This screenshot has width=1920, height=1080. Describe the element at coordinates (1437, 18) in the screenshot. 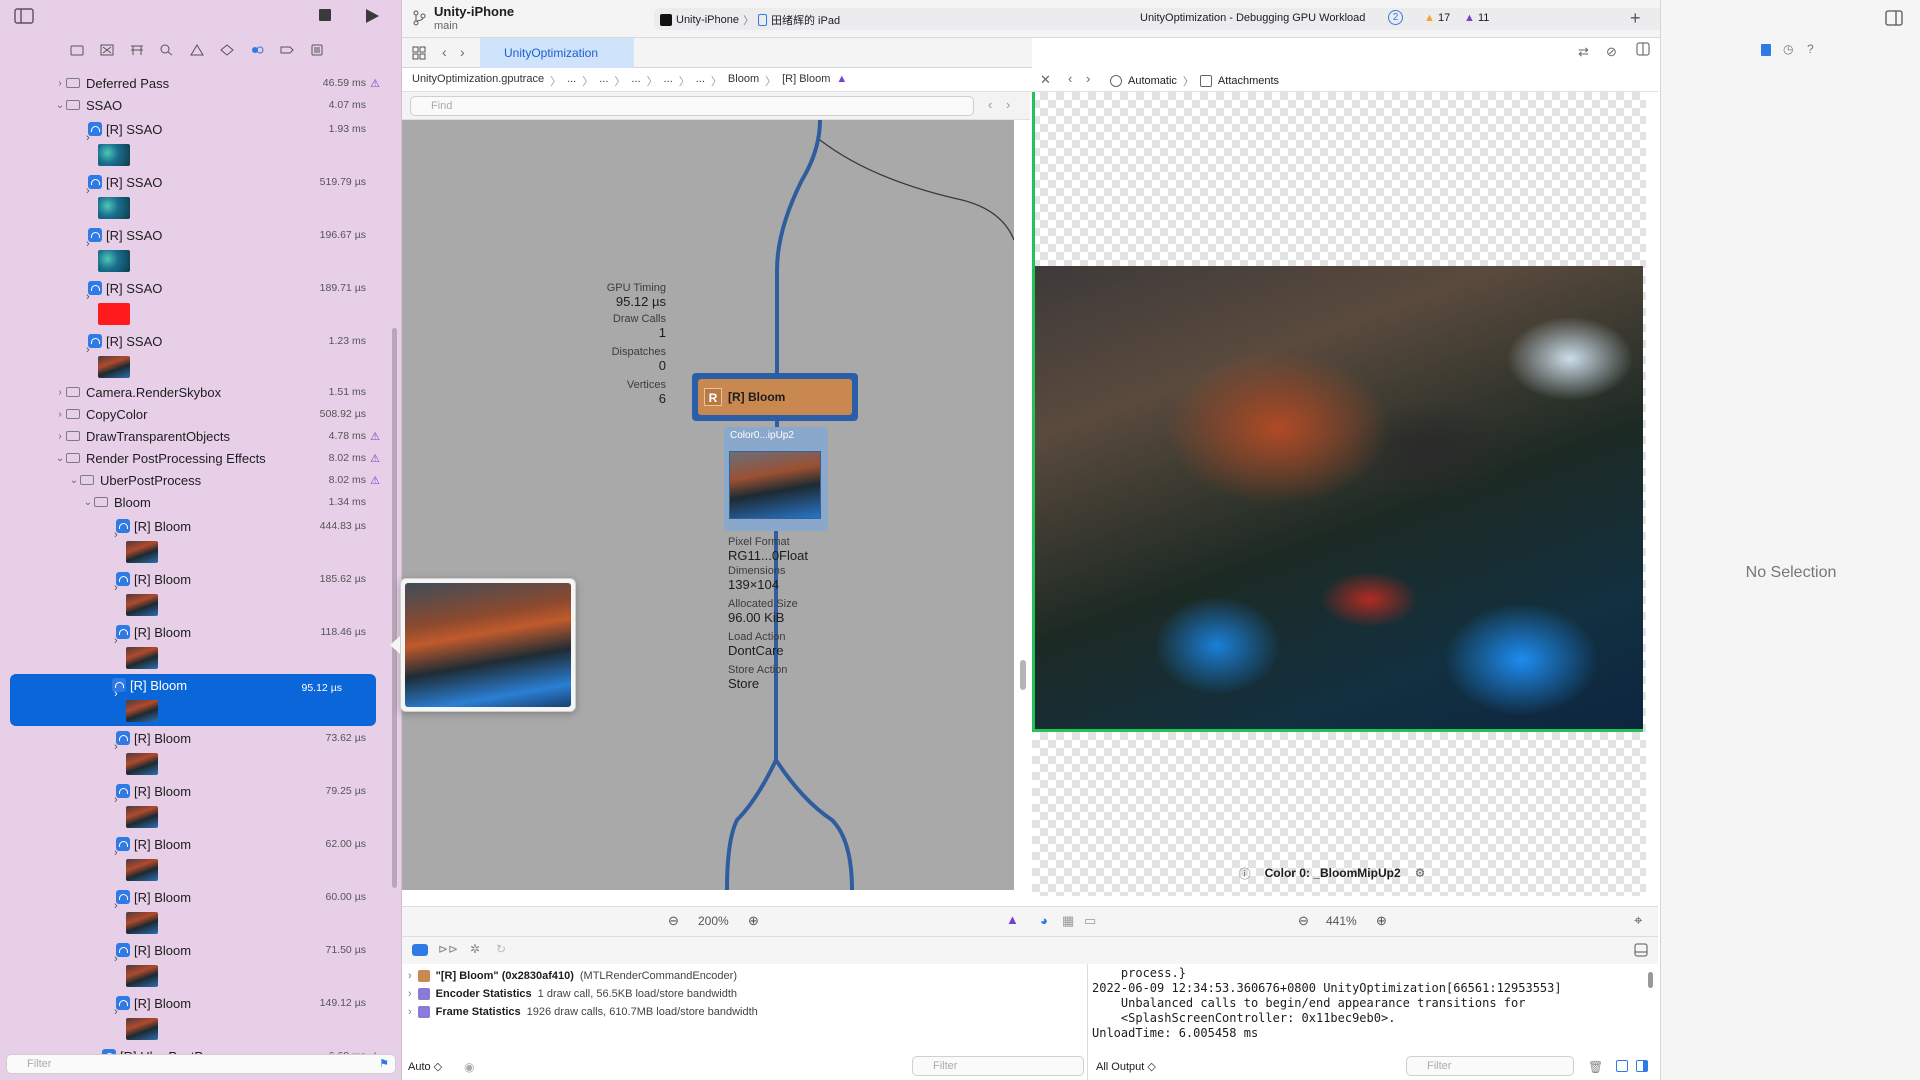

I see `warnings-indicator: ▲ 17` at that location.